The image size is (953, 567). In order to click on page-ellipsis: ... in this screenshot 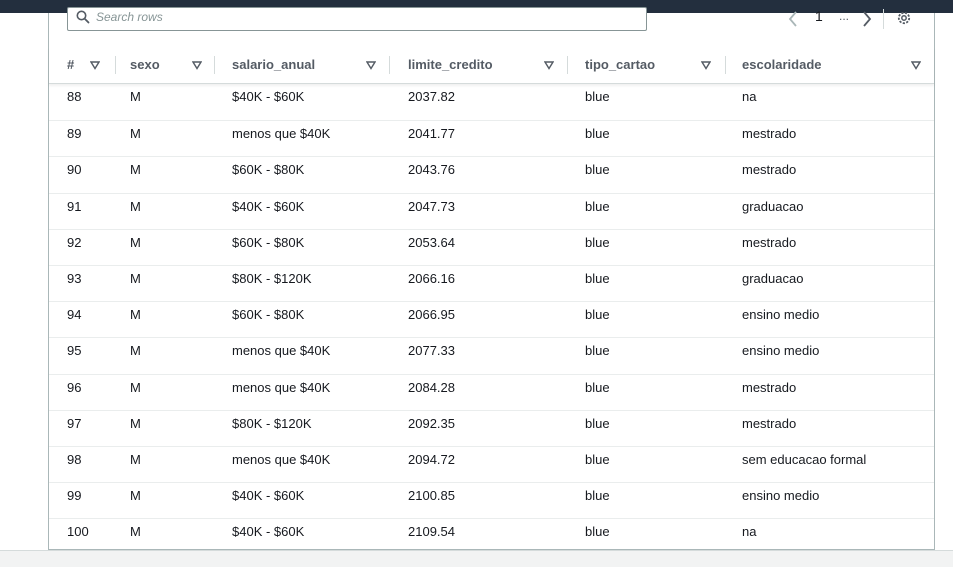, I will do `click(844, 16)`.